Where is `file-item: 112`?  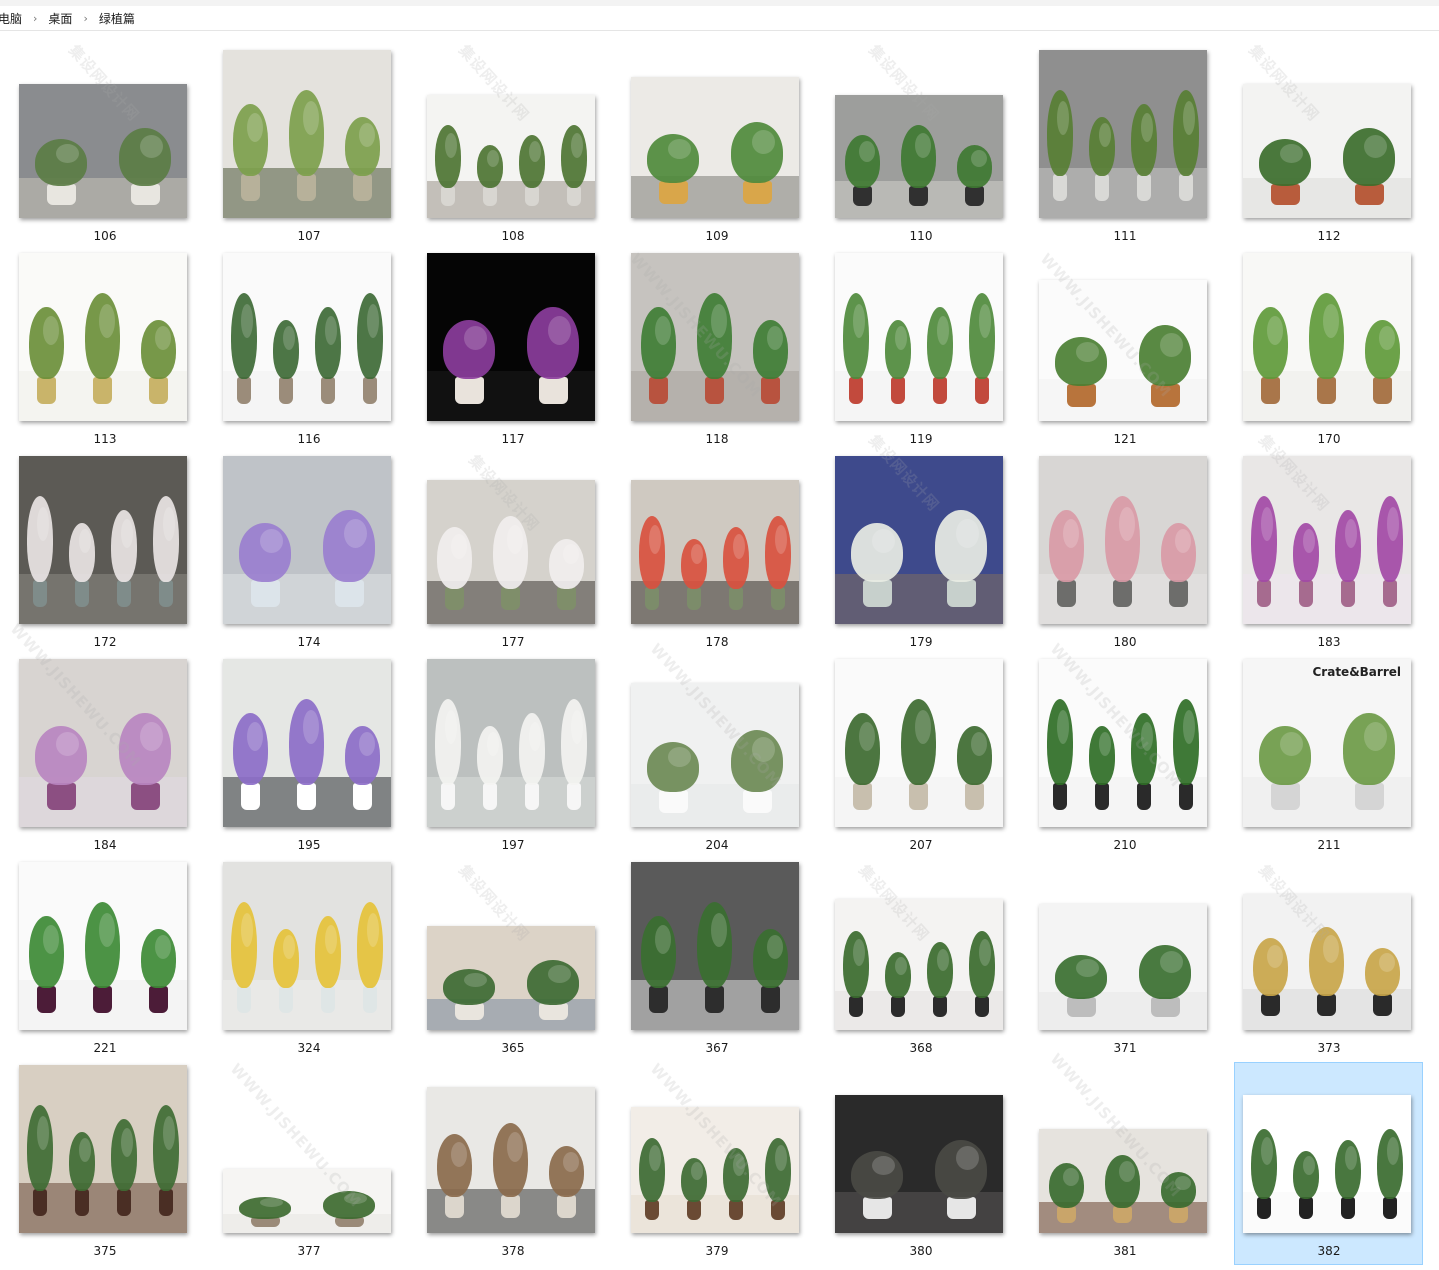
file-item: 112 is located at coordinates (1329, 148).